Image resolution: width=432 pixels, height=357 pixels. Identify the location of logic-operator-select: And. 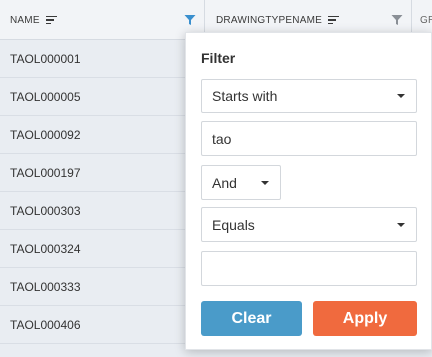
(241, 182).